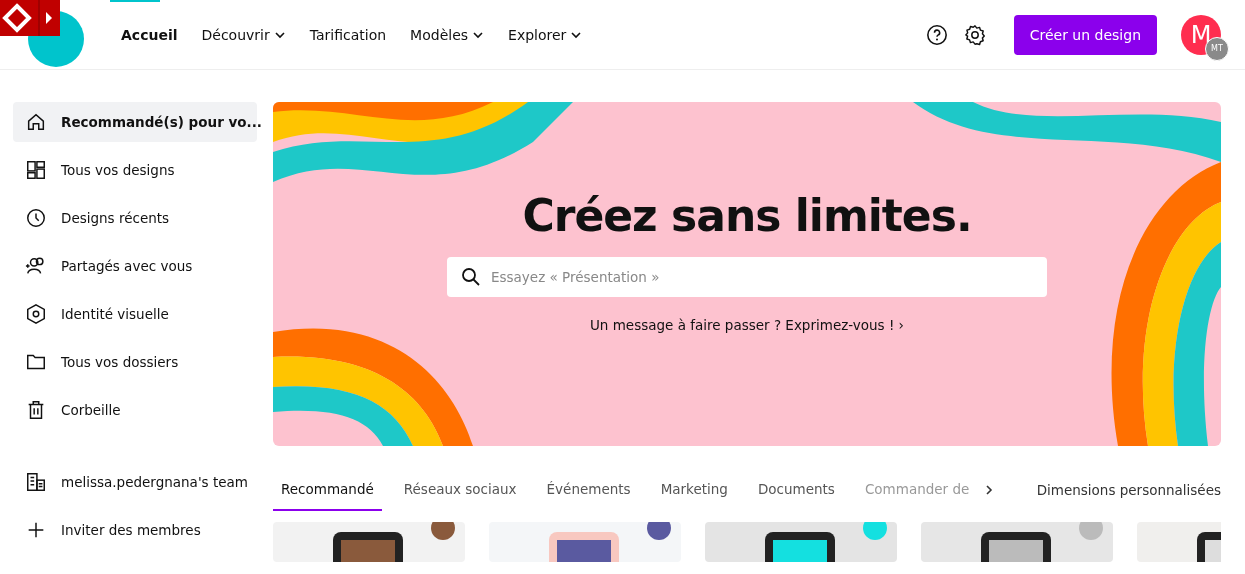 This screenshot has height=574, width=1245. Describe the element at coordinates (36, 218) in the screenshot. I see `clock-icon` at that location.